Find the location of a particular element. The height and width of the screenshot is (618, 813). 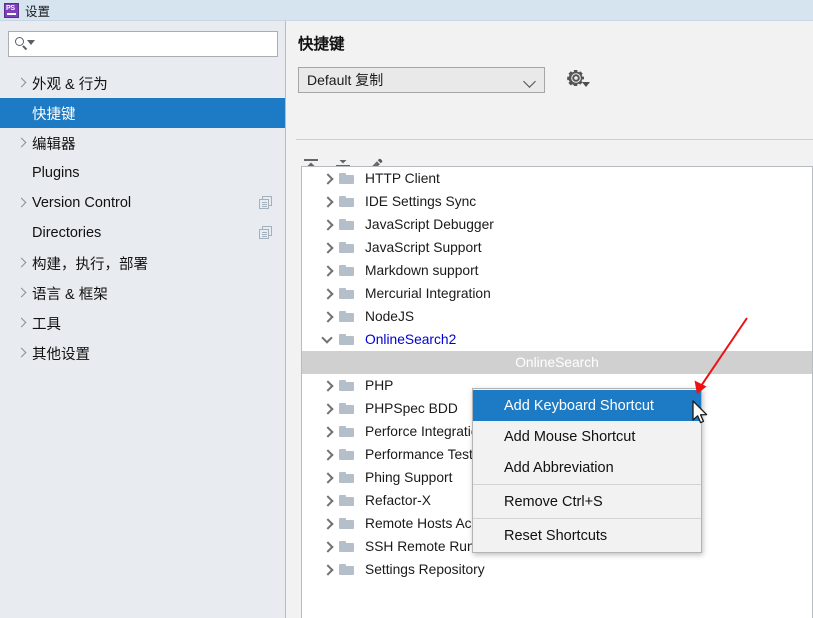

keymap-scheme-select: Default 复制 is located at coordinates (421, 80).